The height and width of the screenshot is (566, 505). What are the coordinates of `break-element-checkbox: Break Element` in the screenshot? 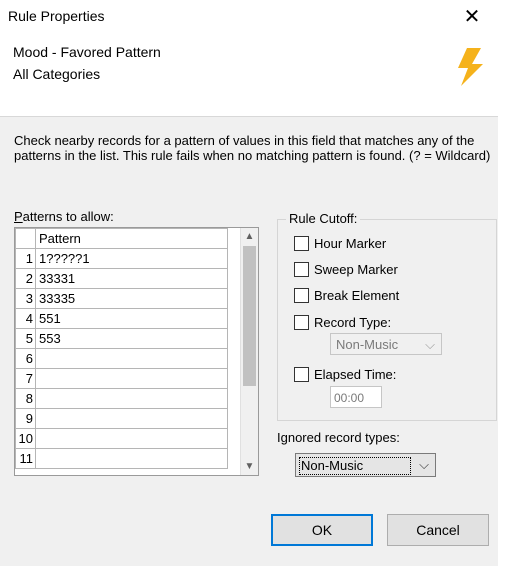 It's located at (346, 295).